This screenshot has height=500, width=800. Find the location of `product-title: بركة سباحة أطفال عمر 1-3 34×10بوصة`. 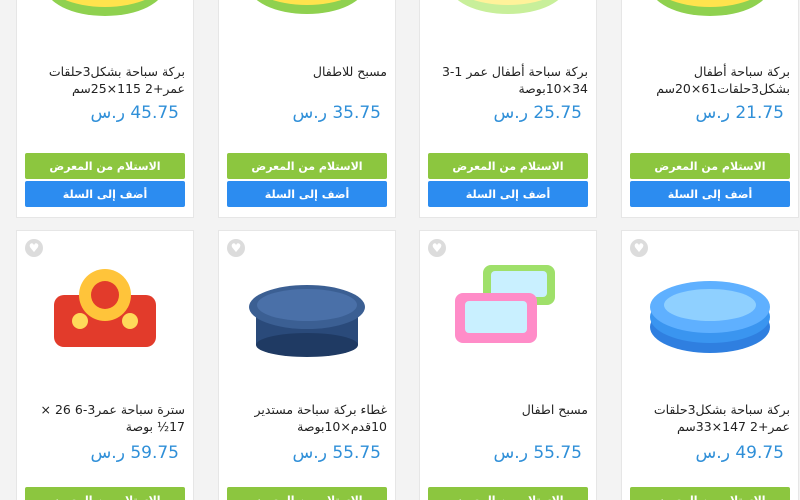

product-title: بركة سباحة أطفال عمر 1-3 34×10بوصة is located at coordinates (508, 80).